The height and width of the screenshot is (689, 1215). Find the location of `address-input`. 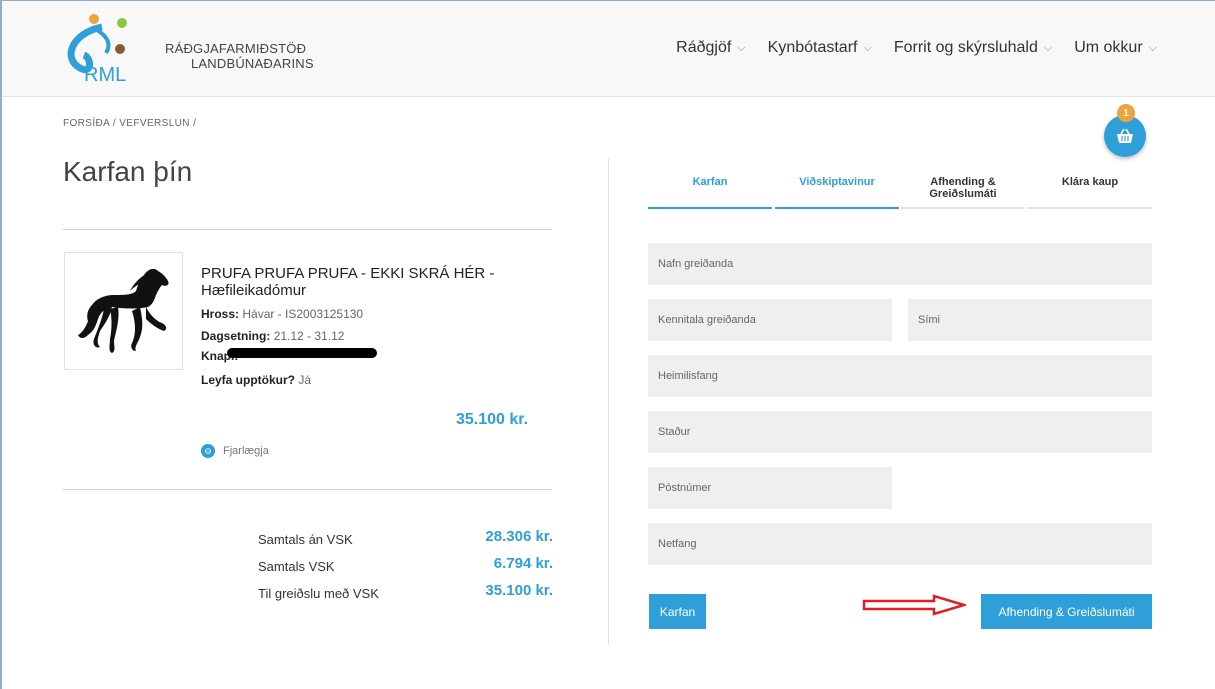

address-input is located at coordinates (900, 376).